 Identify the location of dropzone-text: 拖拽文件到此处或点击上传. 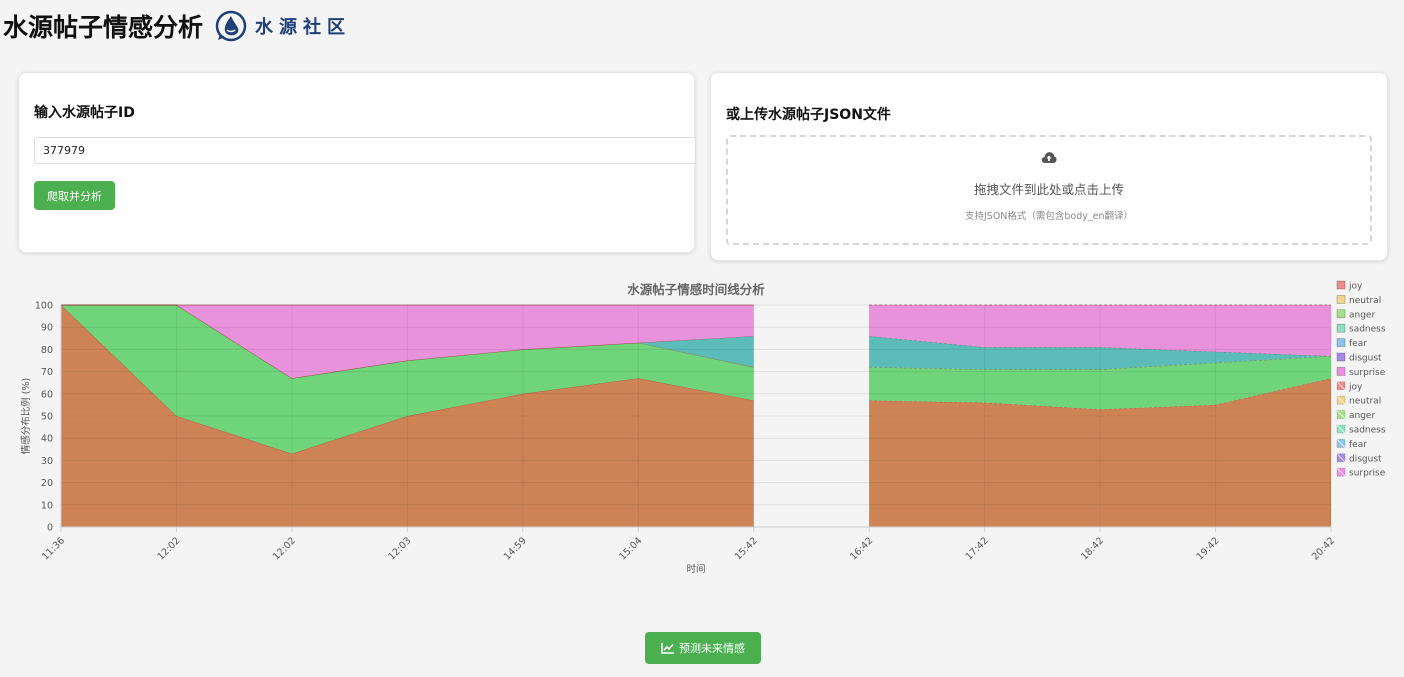
(1048, 189).